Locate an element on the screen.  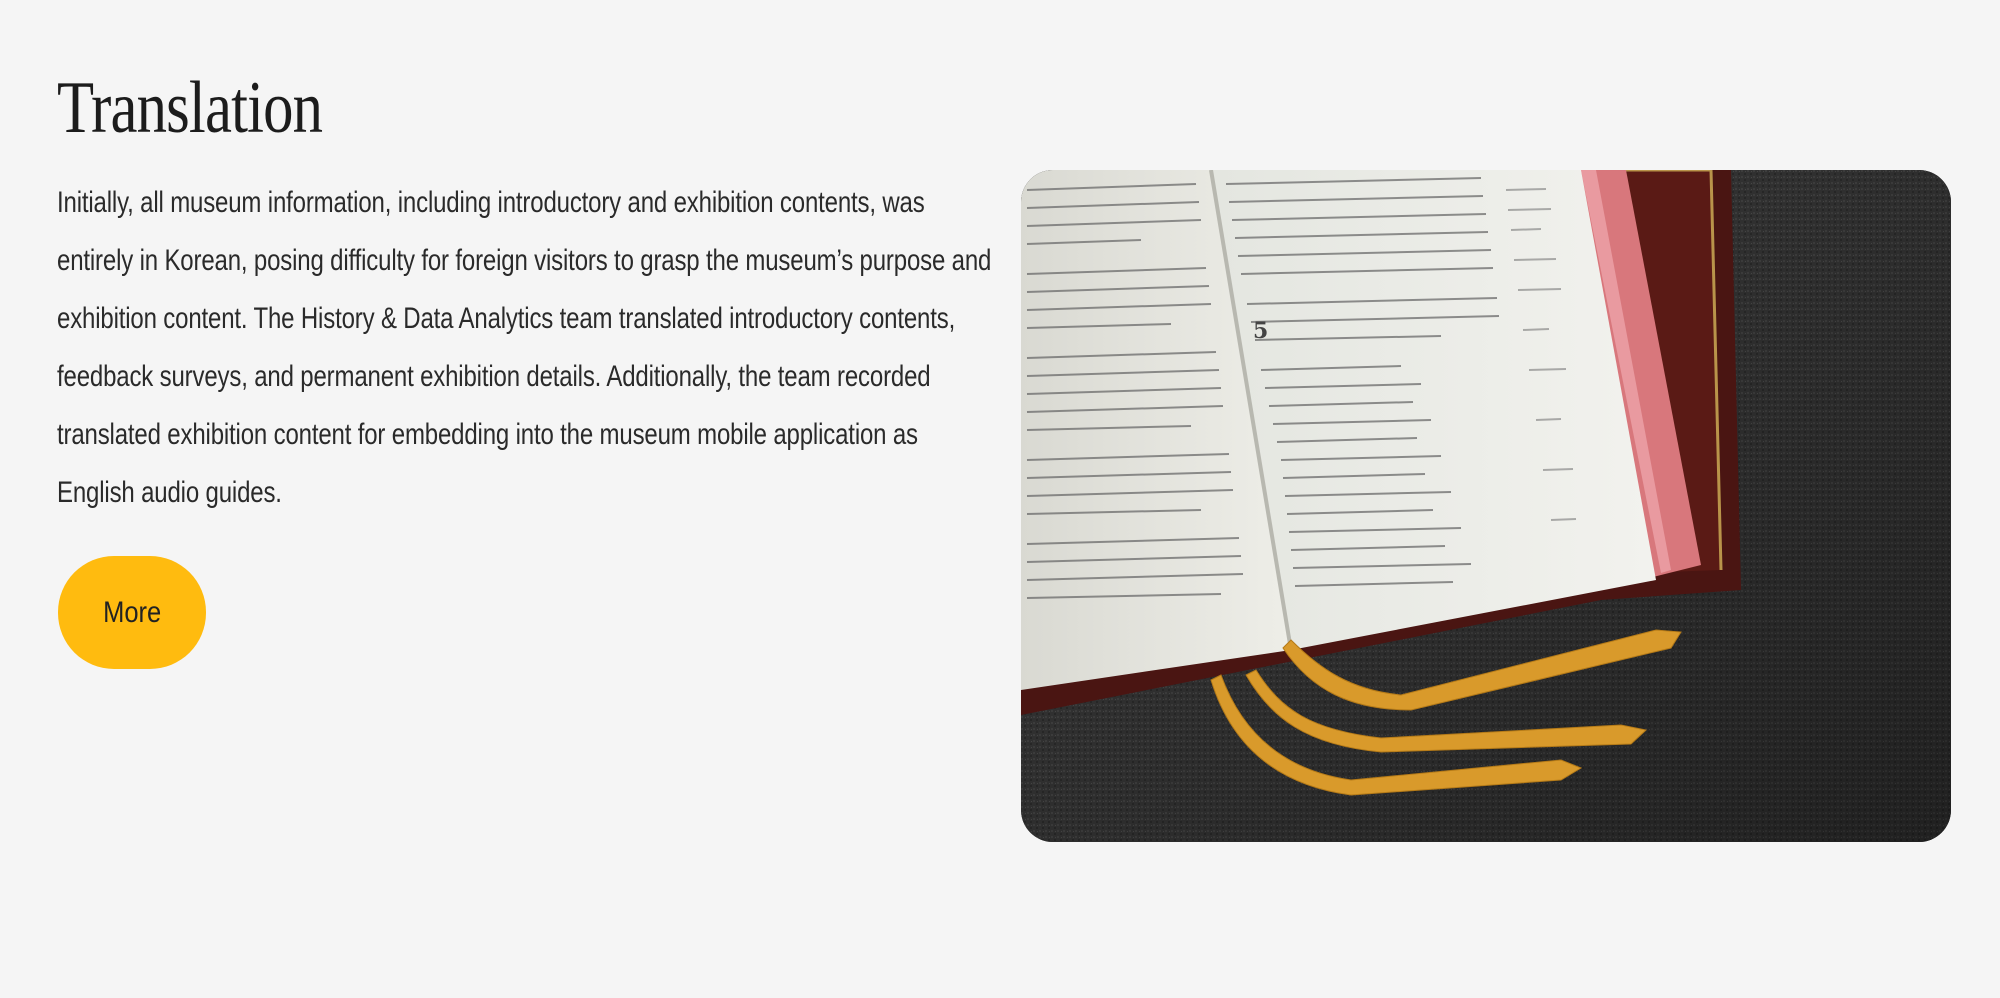
more-button: More is located at coordinates (132, 612).